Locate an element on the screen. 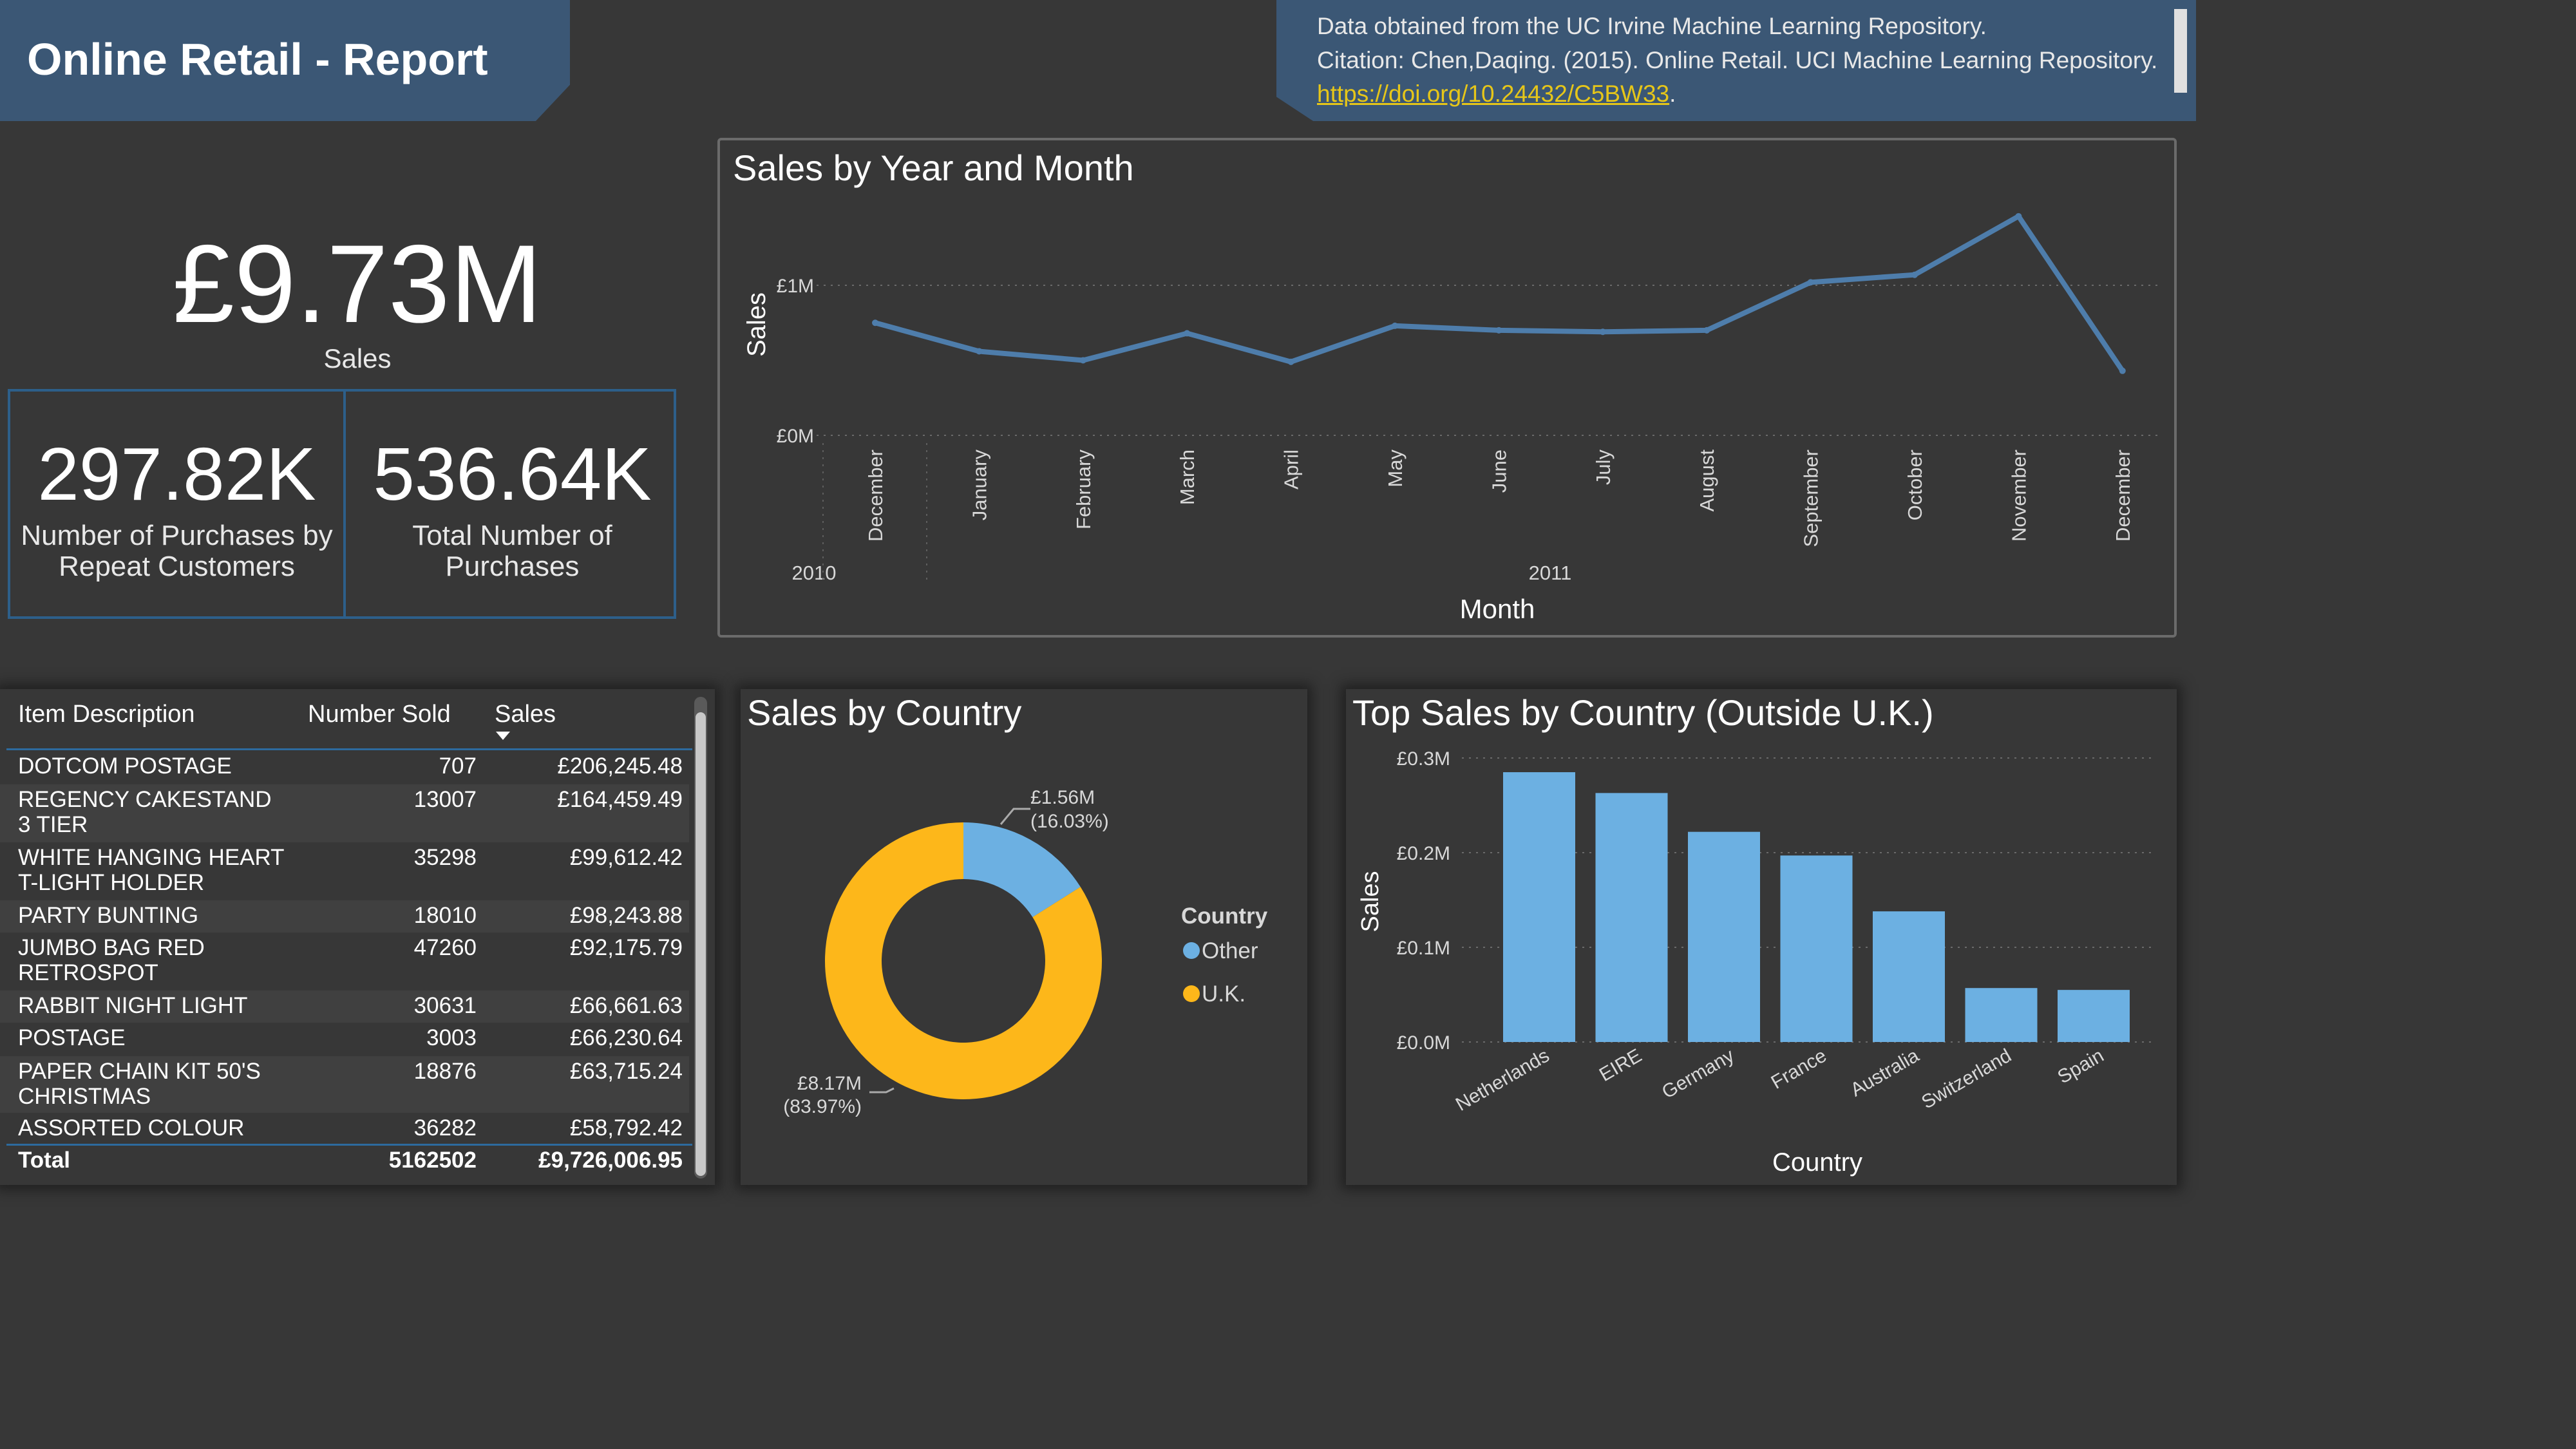 The height and width of the screenshot is (1449, 2576). uk-pct-label: (83.97%) is located at coordinates (822, 1106).